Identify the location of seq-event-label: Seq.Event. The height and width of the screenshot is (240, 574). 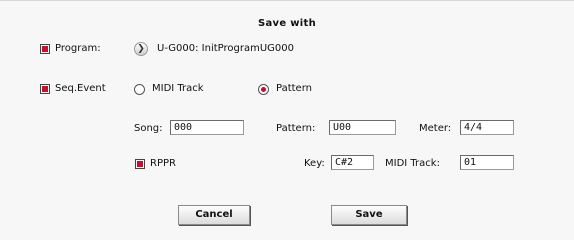
(80, 88).